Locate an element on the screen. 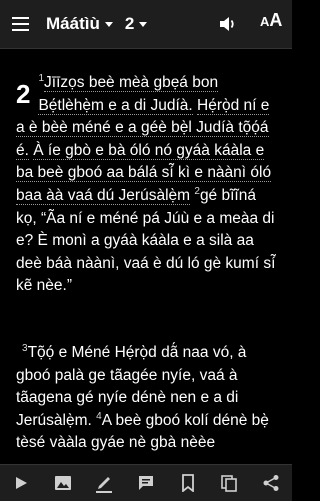 The width and height of the screenshot is (320, 501). top-app-bar: Máátìù 2 AA is located at coordinates (146, 24).